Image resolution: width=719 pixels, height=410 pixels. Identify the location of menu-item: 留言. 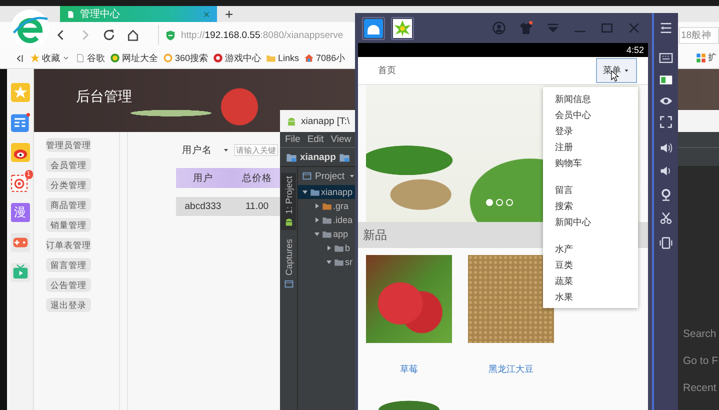
(590, 190).